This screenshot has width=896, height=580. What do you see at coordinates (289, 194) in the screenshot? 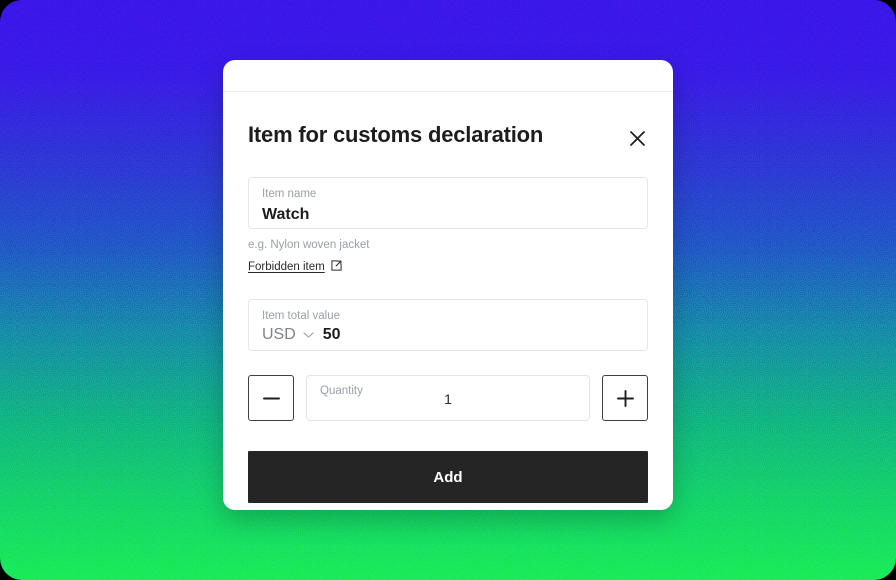
I see `item-name-label: Item name` at bounding box center [289, 194].